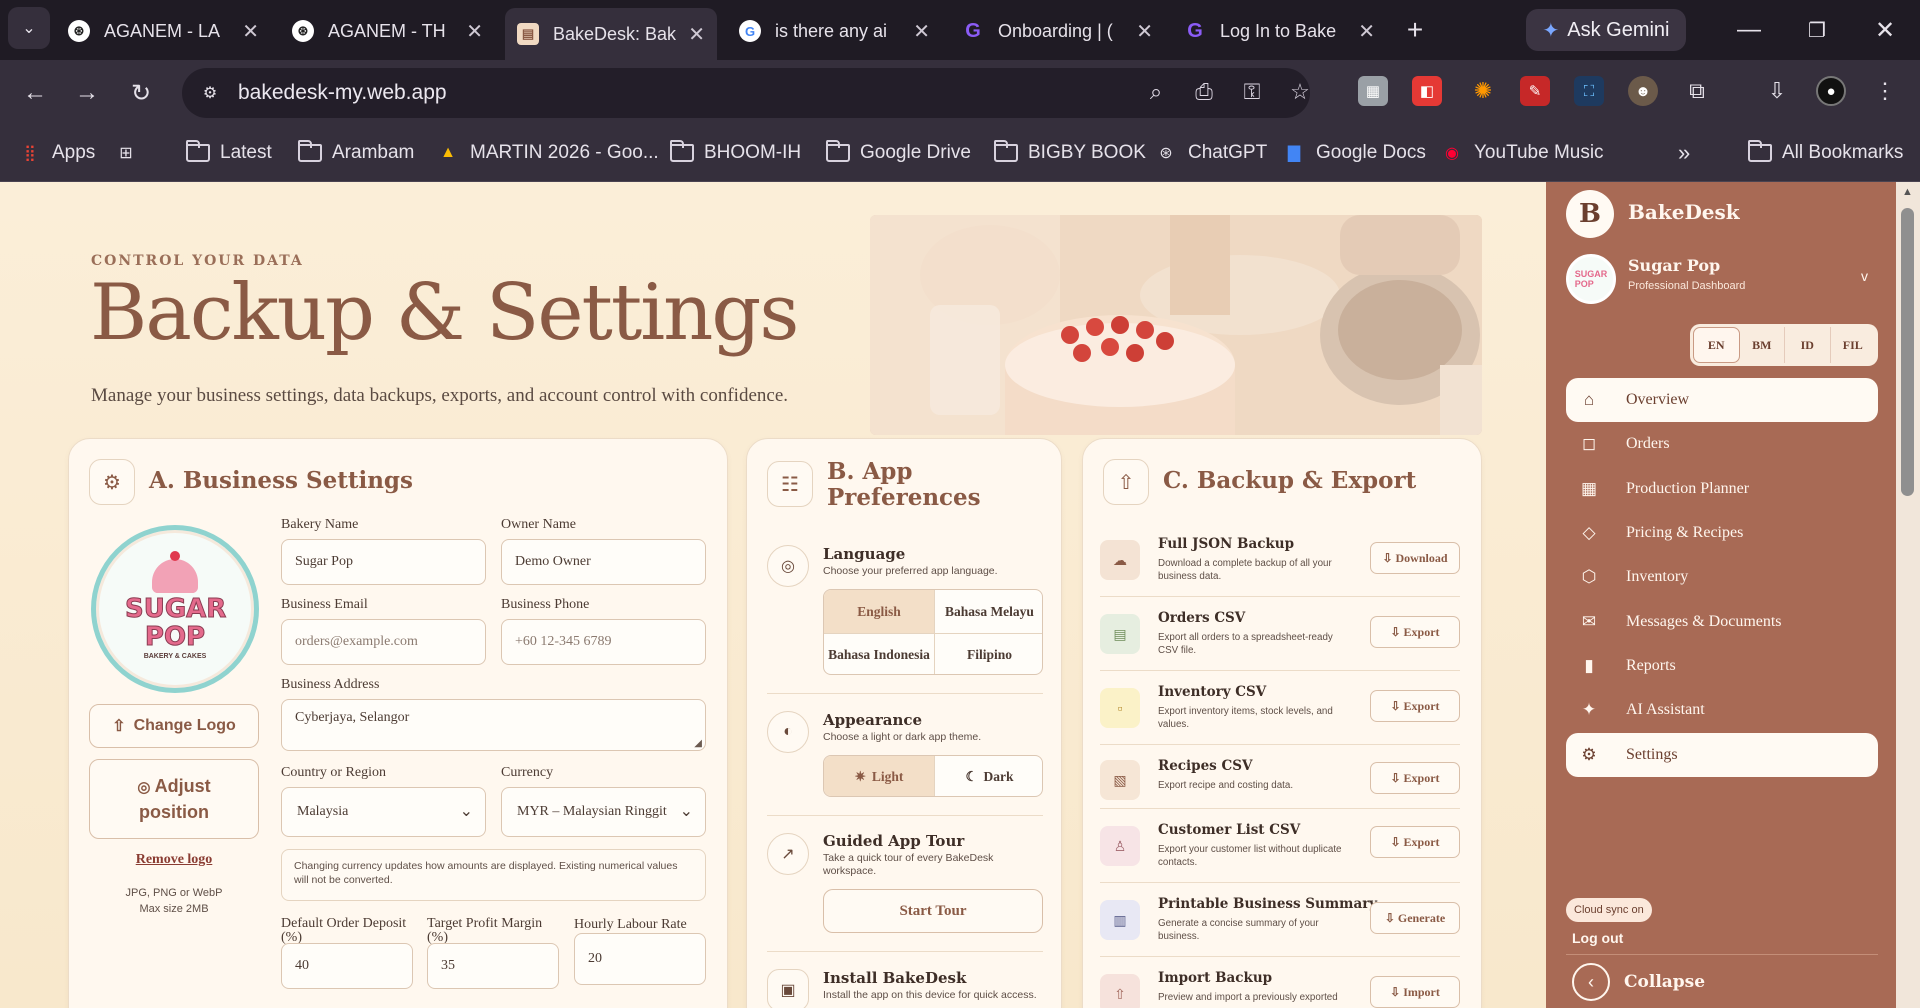  Describe the element at coordinates (879, 611) in the screenshot. I see `language-option: English` at that location.